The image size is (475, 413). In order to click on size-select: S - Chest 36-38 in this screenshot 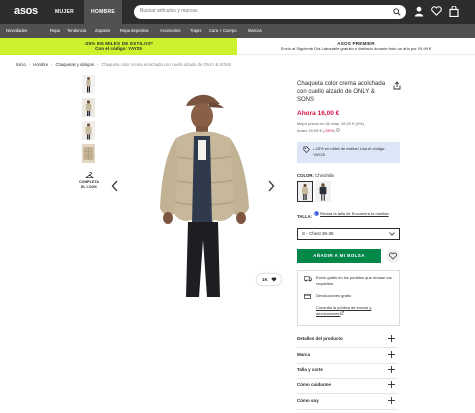, I will do `click(348, 234)`.